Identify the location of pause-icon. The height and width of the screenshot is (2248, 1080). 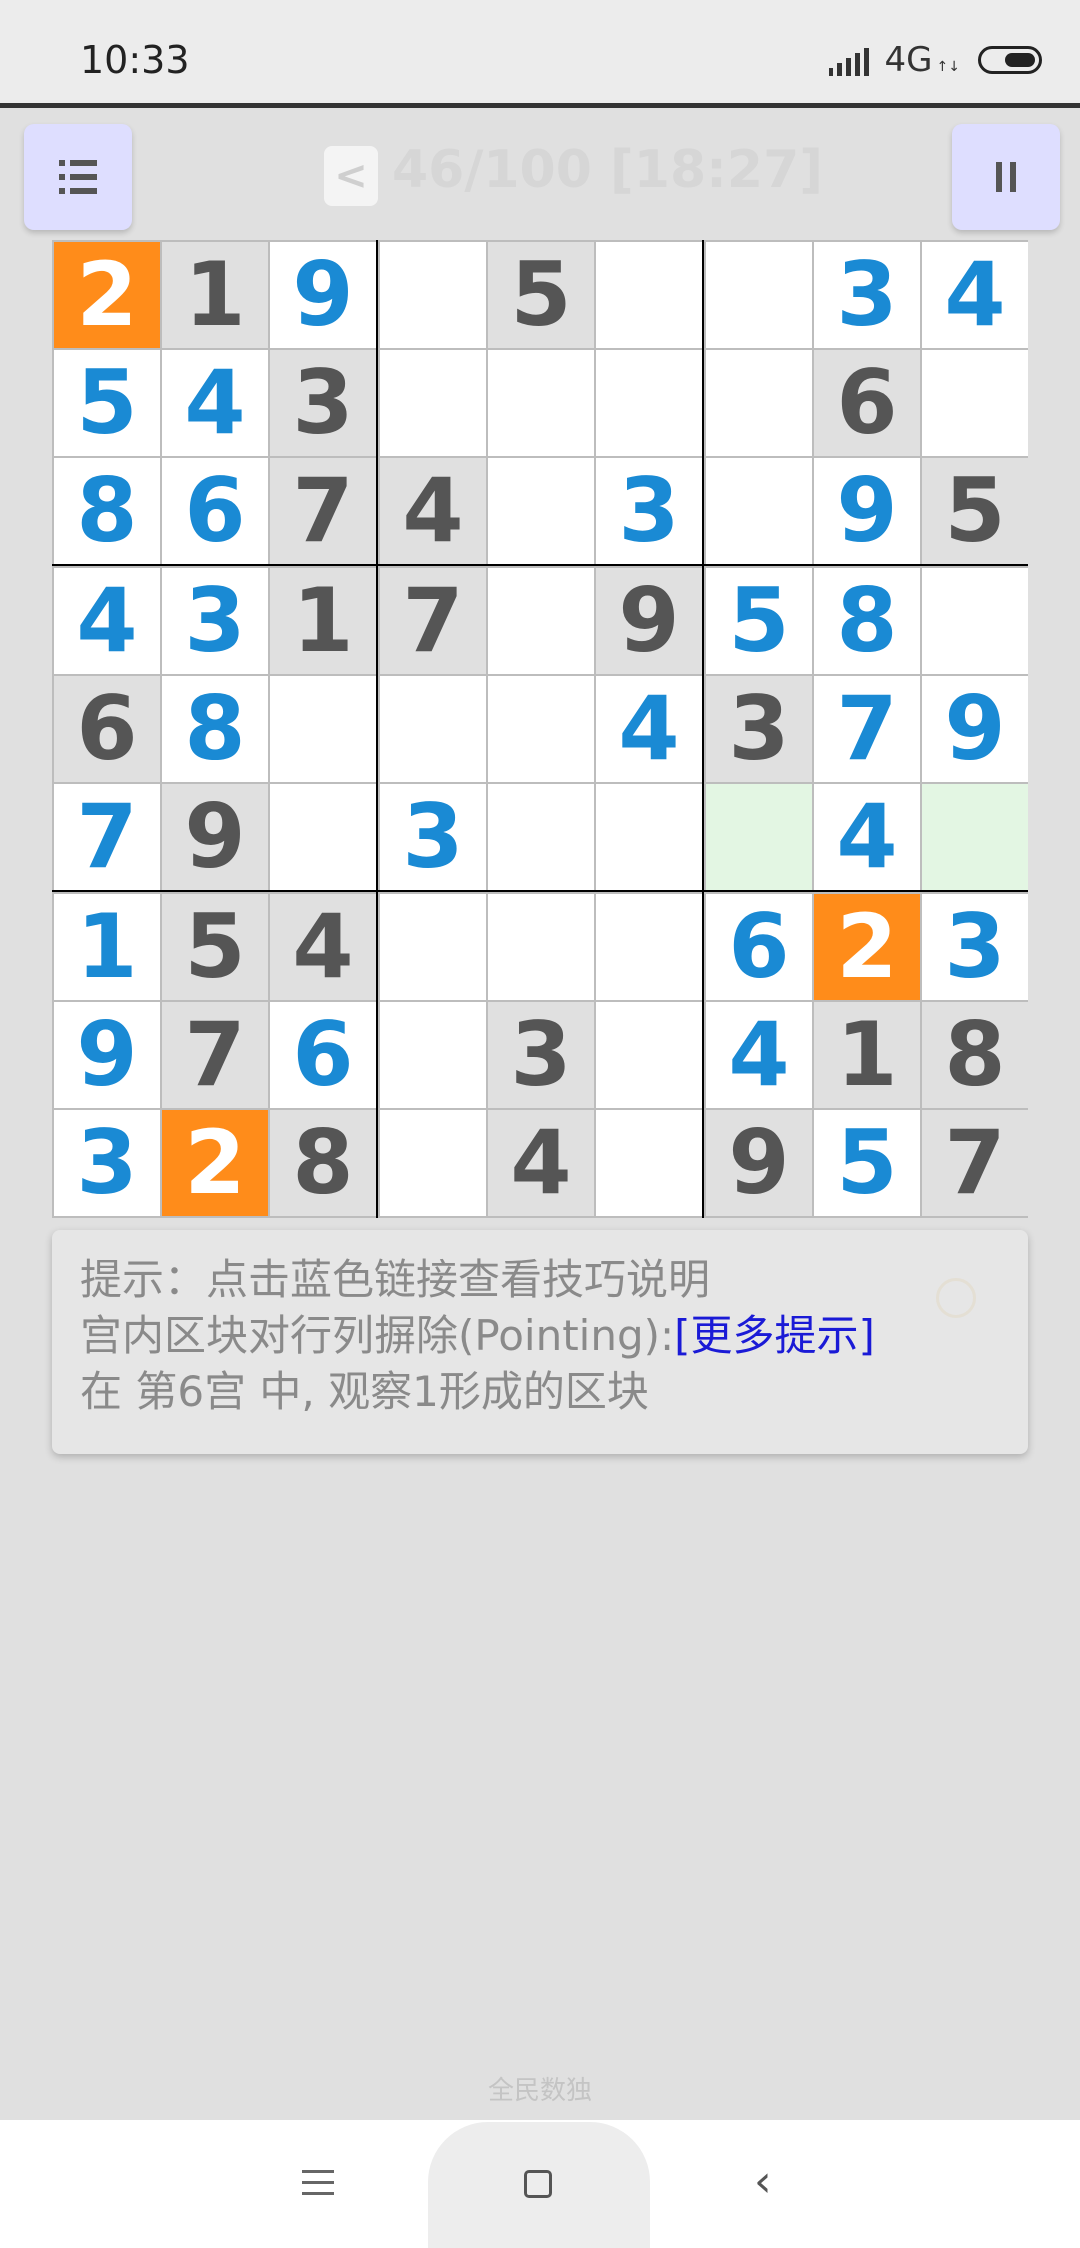
(1006, 177).